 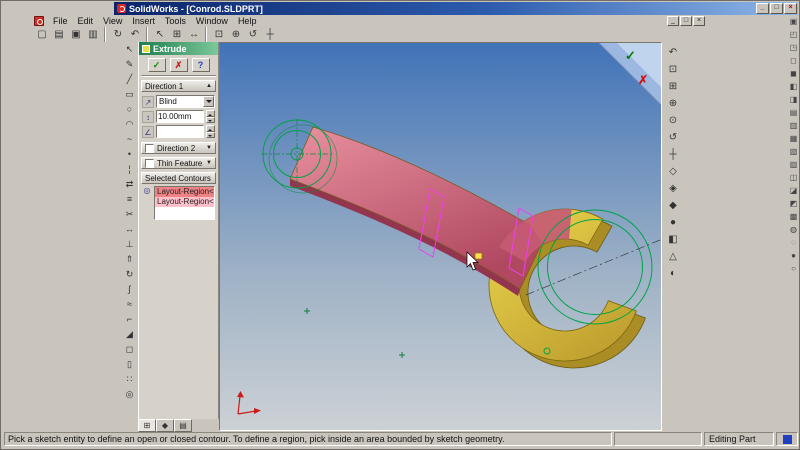 I want to click on docked-tool-icon: ▥, so click(x=794, y=125).